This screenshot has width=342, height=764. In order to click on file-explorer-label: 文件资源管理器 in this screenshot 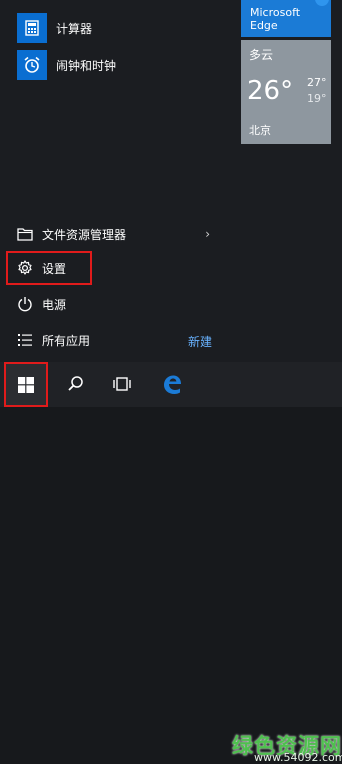, I will do `click(84, 234)`.